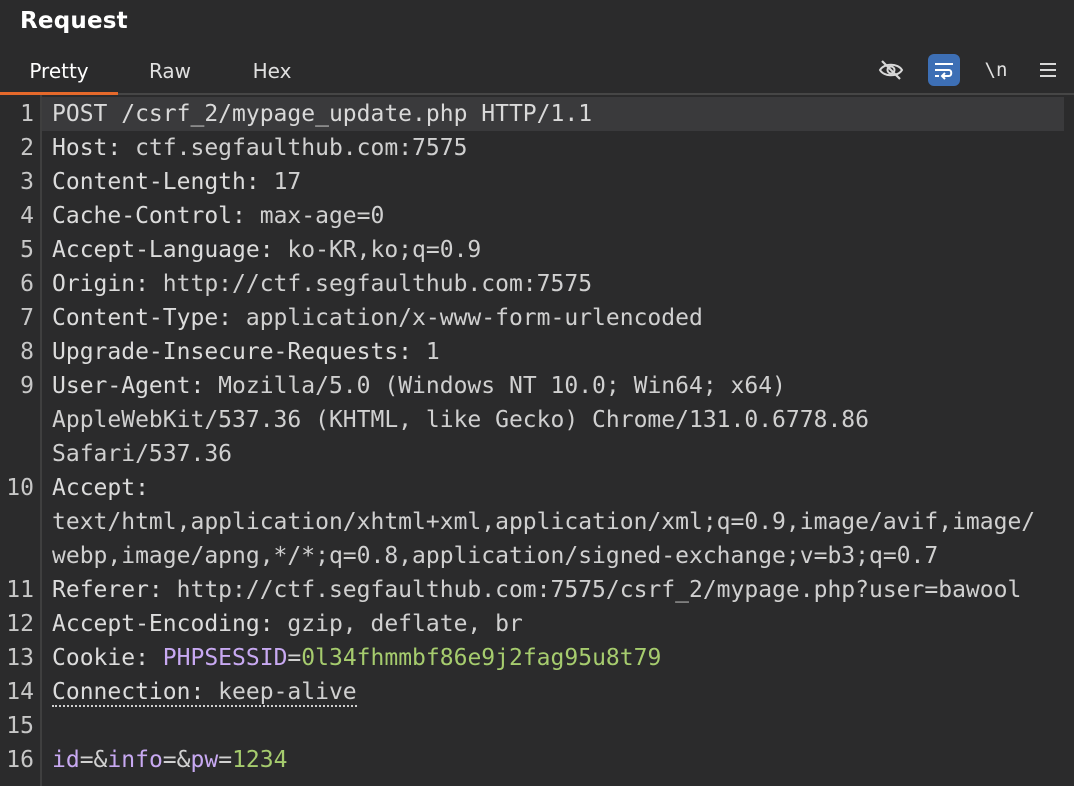 This screenshot has height=786, width=1074. I want to click on eye-slash-icon, so click(891, 70).